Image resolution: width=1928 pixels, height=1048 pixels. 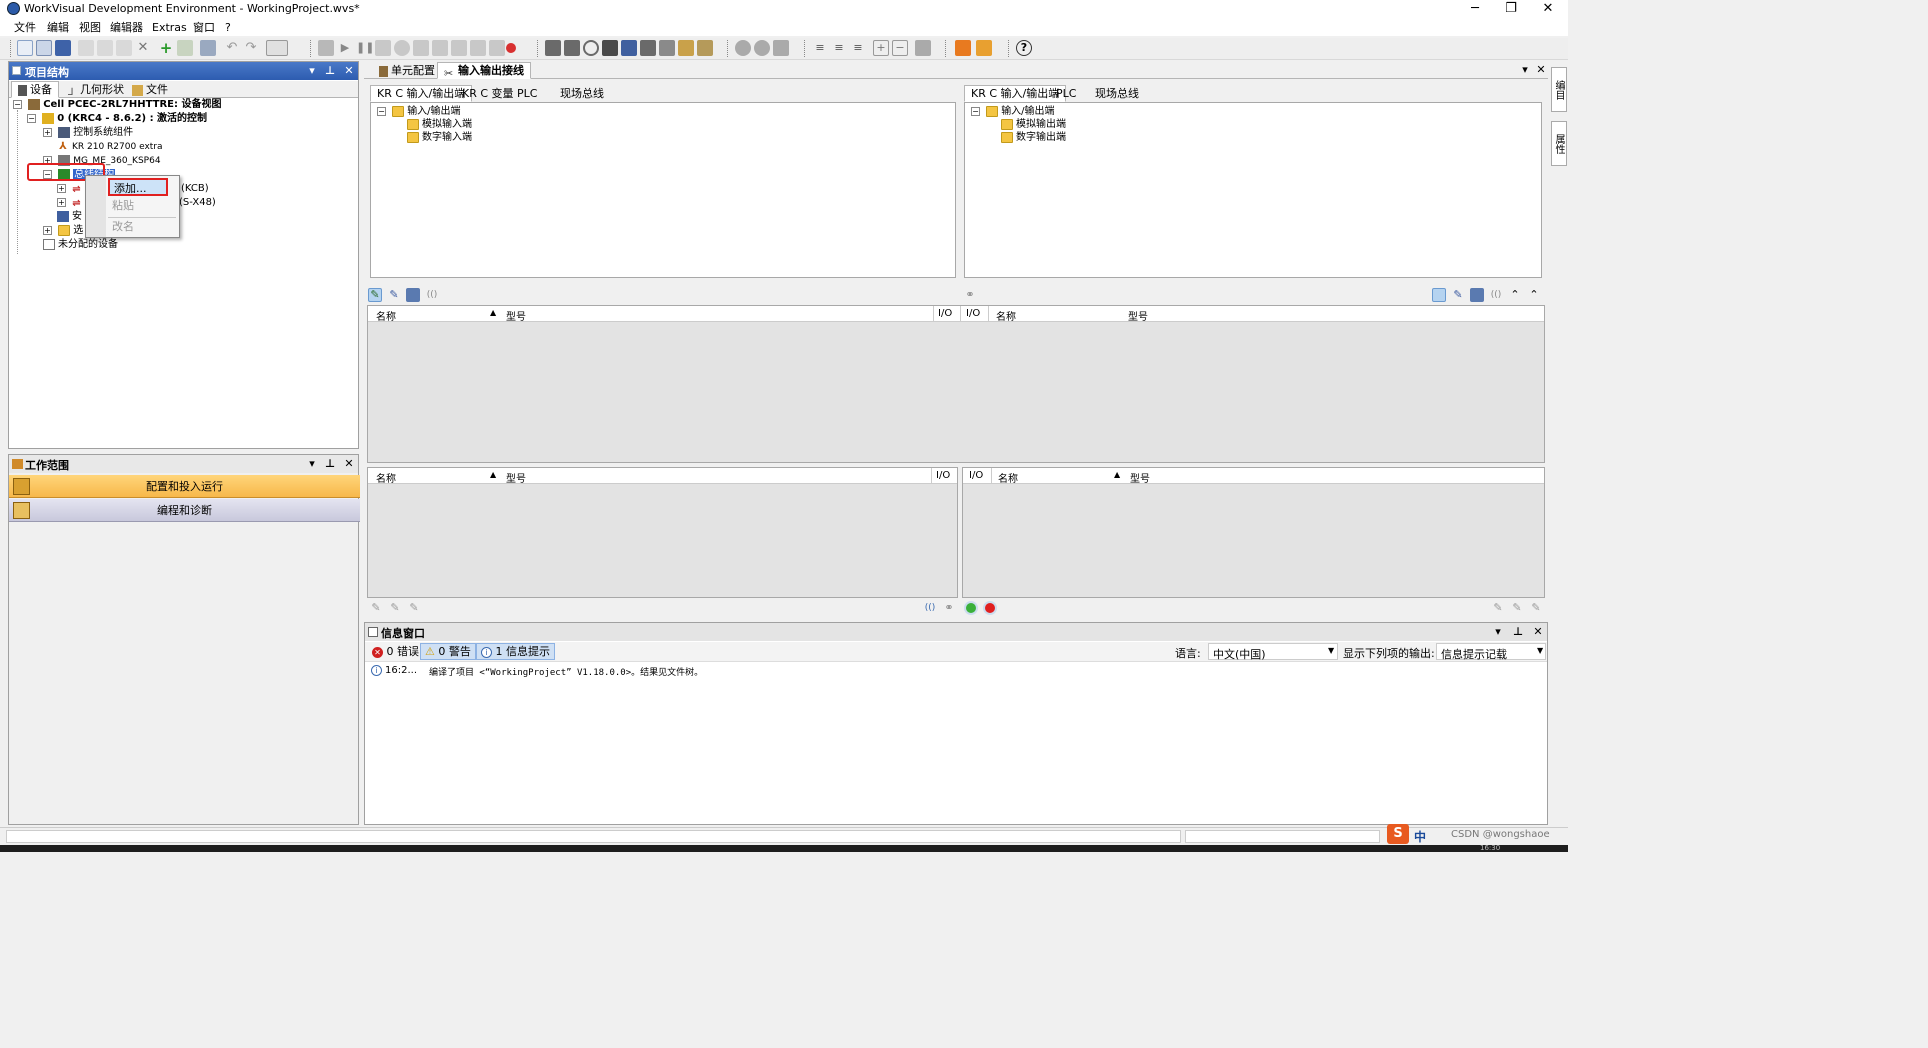 I want to click on tree-node-digital-in: 数字输入端, so click(x=439, y=138).